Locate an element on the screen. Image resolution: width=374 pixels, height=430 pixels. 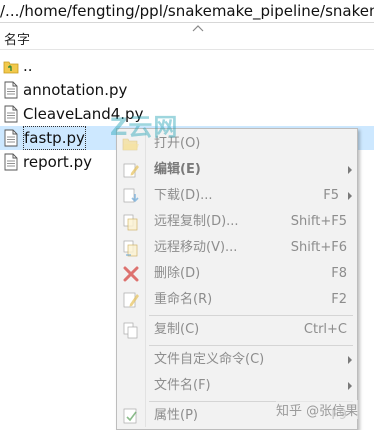
menu-item-rename: 重命名(R) F2 is located at coordinates (237, 300).